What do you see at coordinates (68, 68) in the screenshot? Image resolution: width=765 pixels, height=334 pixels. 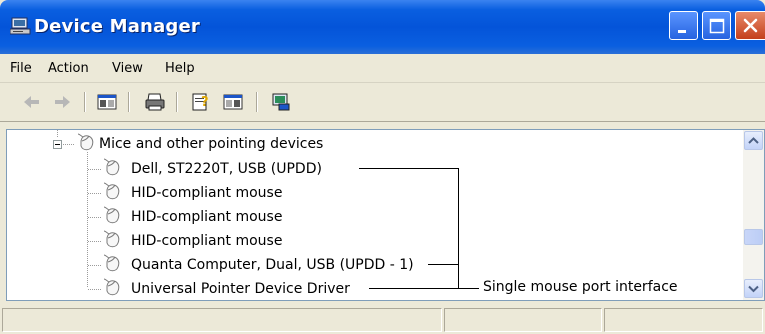 I see `menu-action: Action` at bounding box center [68, 68].